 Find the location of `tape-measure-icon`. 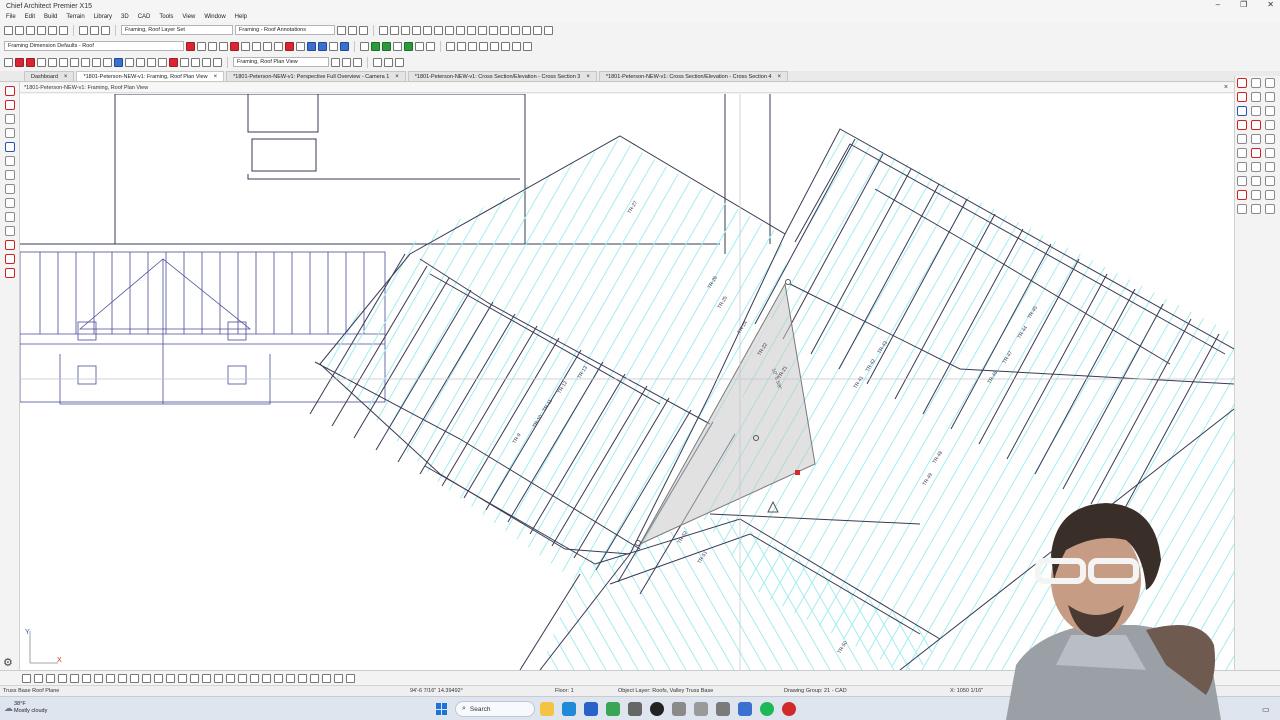

tape-measure-icon is located at coordinates (504, 30).